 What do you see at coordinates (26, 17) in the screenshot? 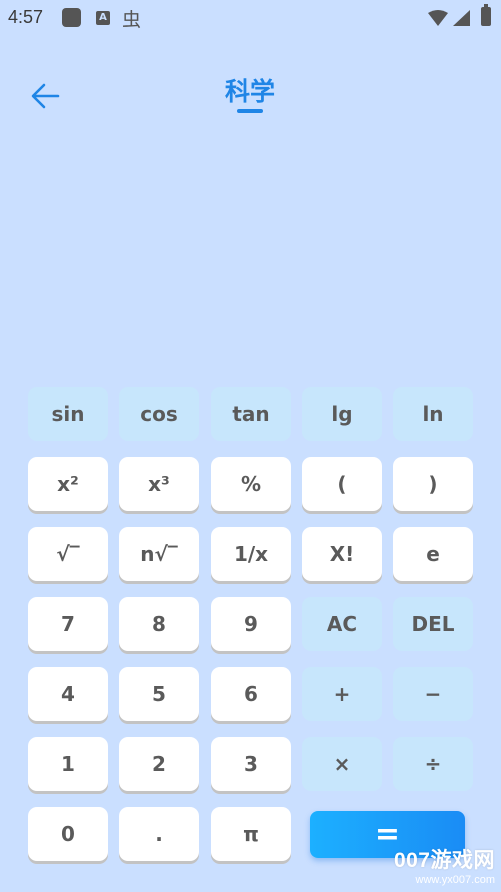
I see `status-time: 4:57` at bounding box center [26, 17].